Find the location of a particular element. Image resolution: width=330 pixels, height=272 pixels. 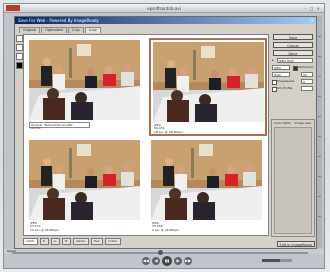

tab-image-size: Image Size is located at coordinates (303, 123).